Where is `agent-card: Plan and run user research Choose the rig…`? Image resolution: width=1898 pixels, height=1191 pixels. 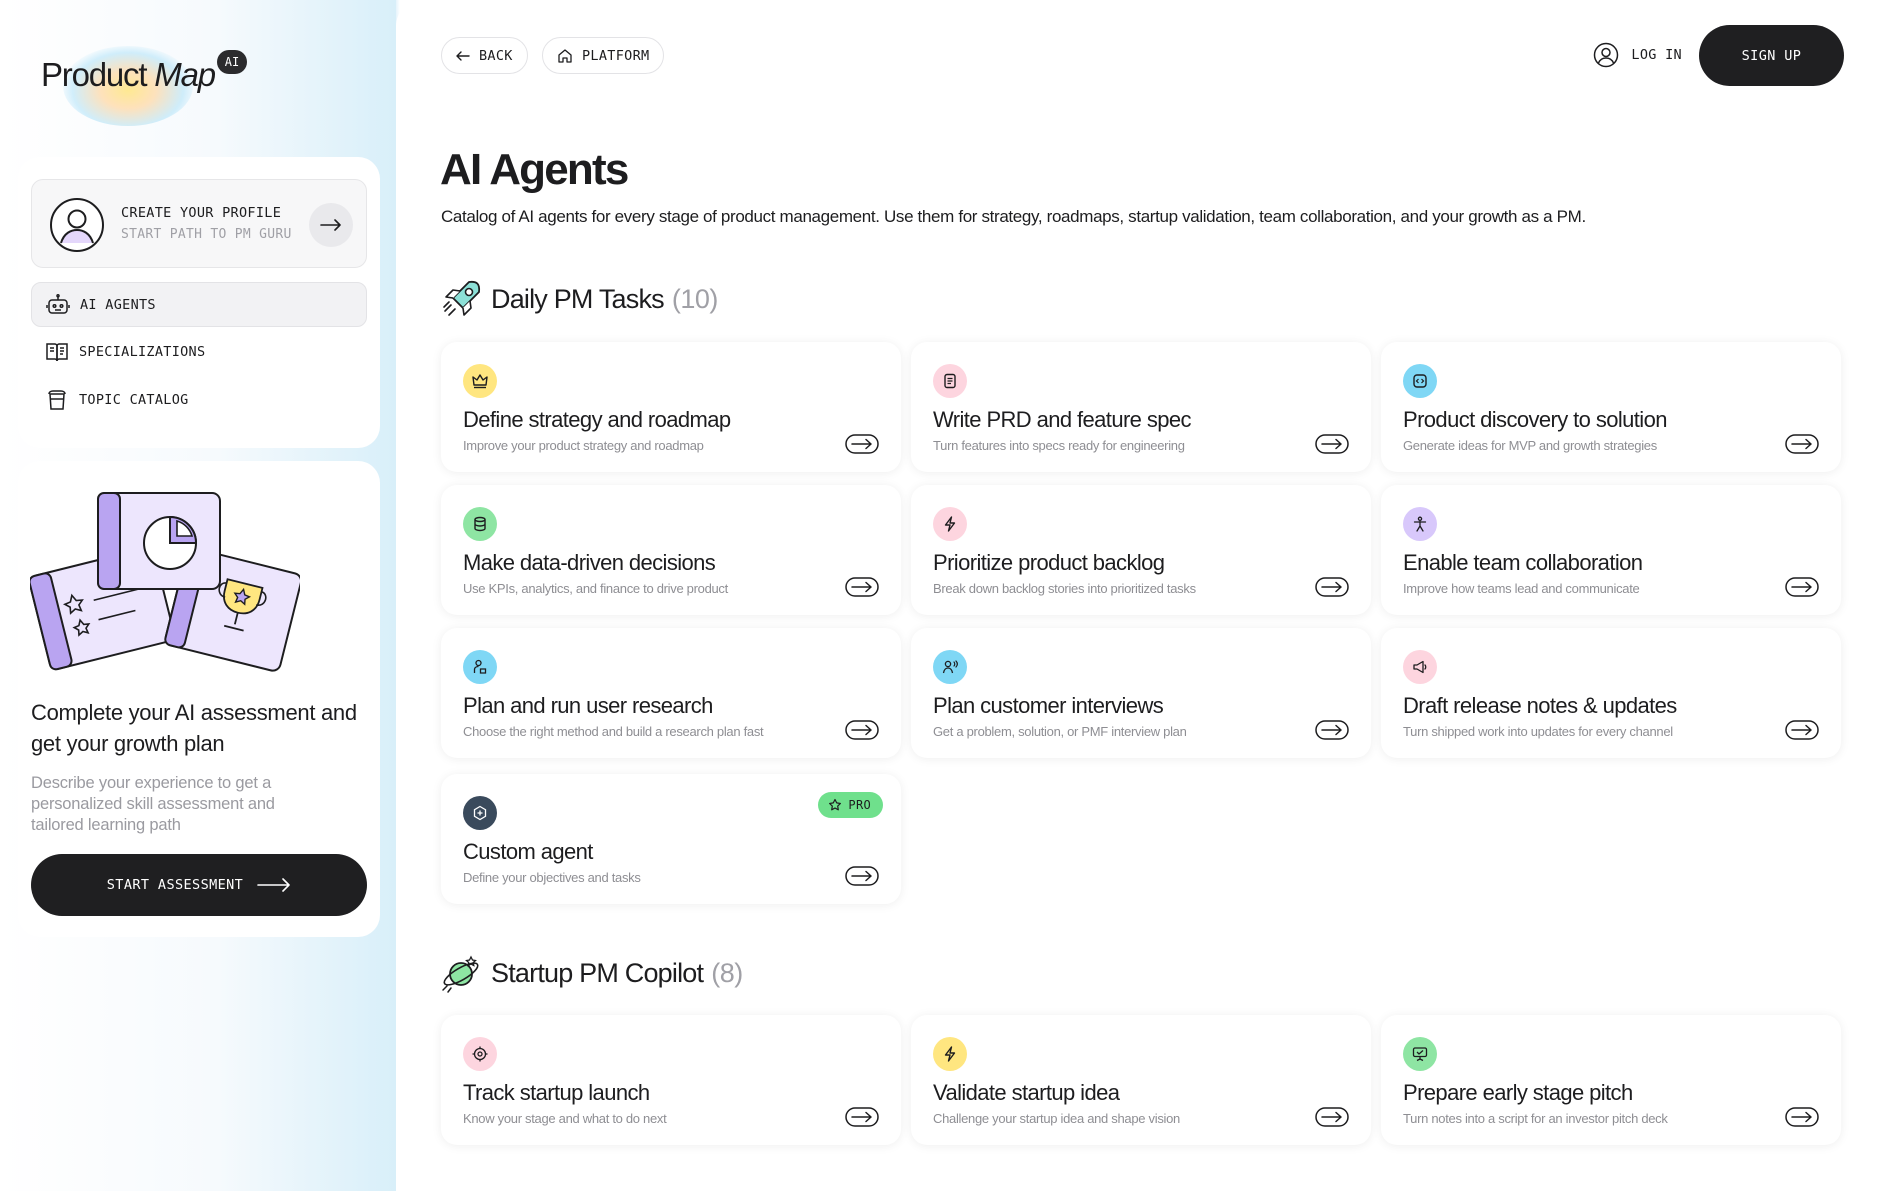
agent-card: Plan and run user research Choose the rig… is located at coordinates (671, 693).